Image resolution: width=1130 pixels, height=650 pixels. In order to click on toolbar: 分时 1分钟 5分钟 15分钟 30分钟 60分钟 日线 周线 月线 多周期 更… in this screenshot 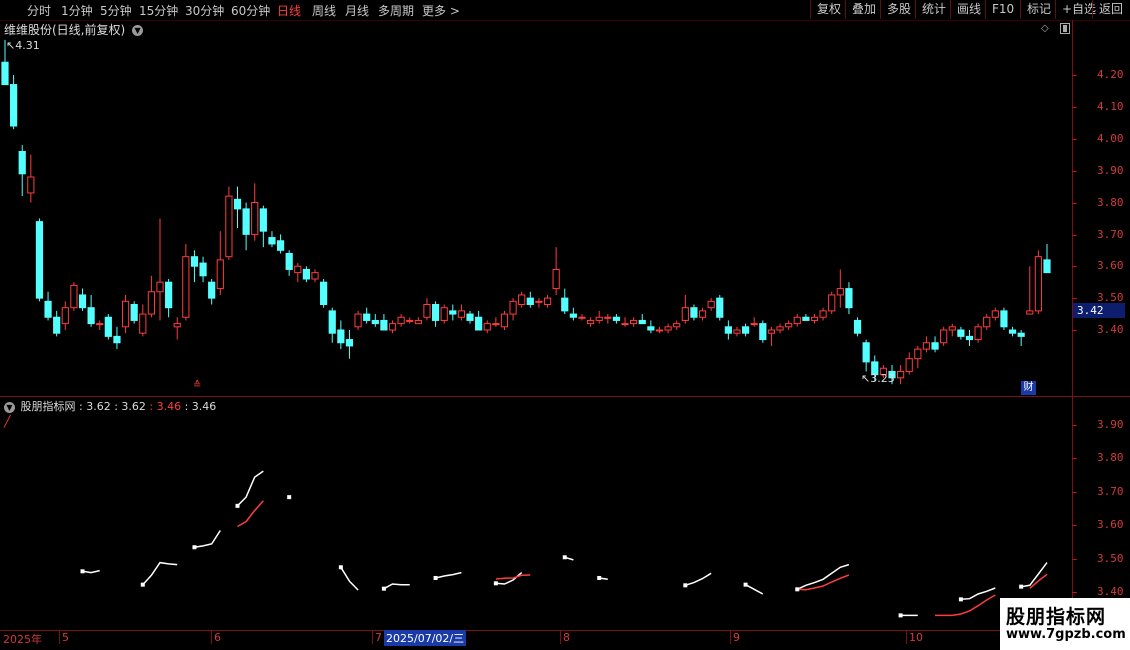, I will do `click(565, 10)`.